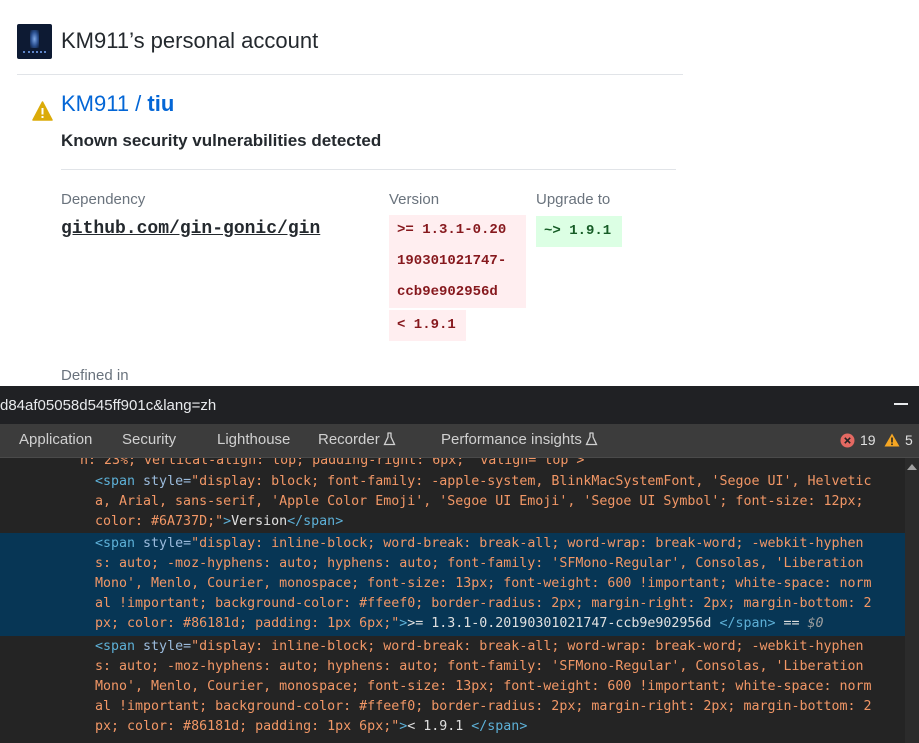  I want to click on version-max-badge: < 1.9.1, so click(427, 325).